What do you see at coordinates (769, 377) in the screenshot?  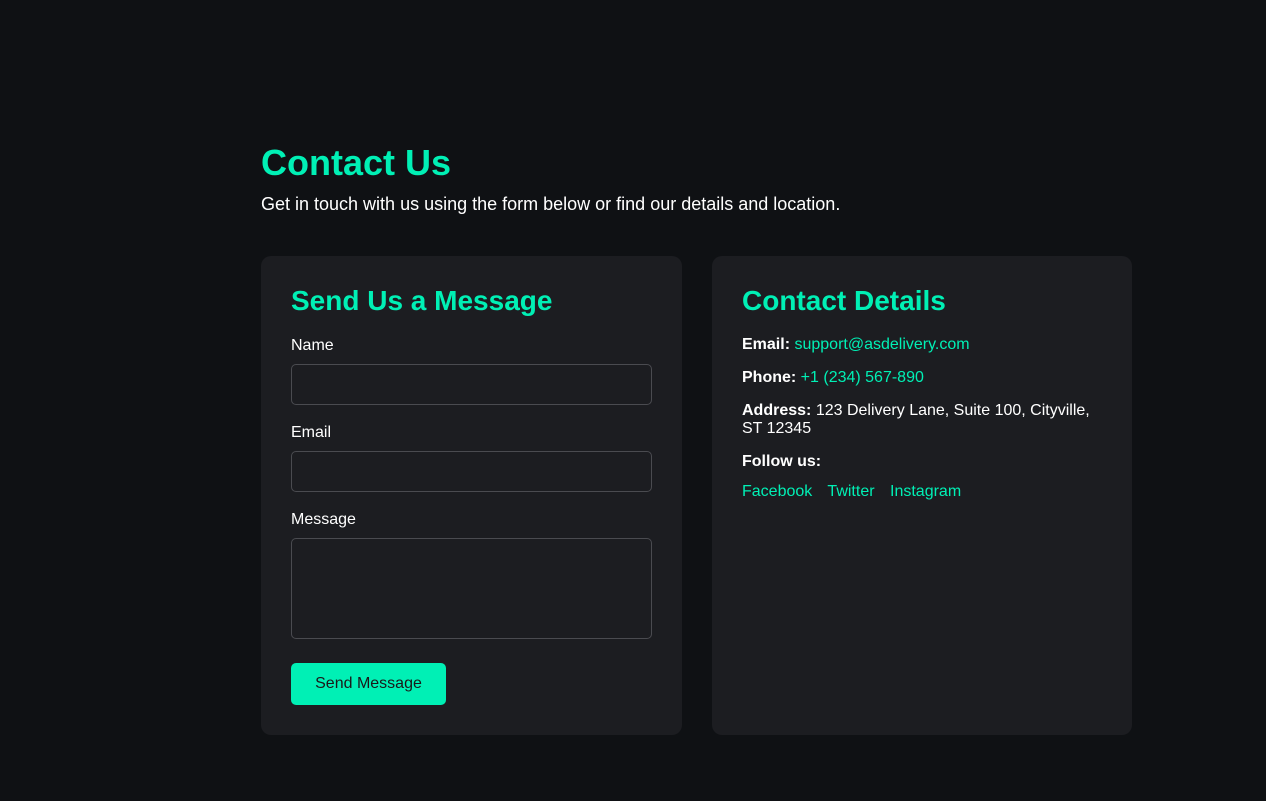 I see `phone-detail-label: Phone:` at bounding box center [769, 377].